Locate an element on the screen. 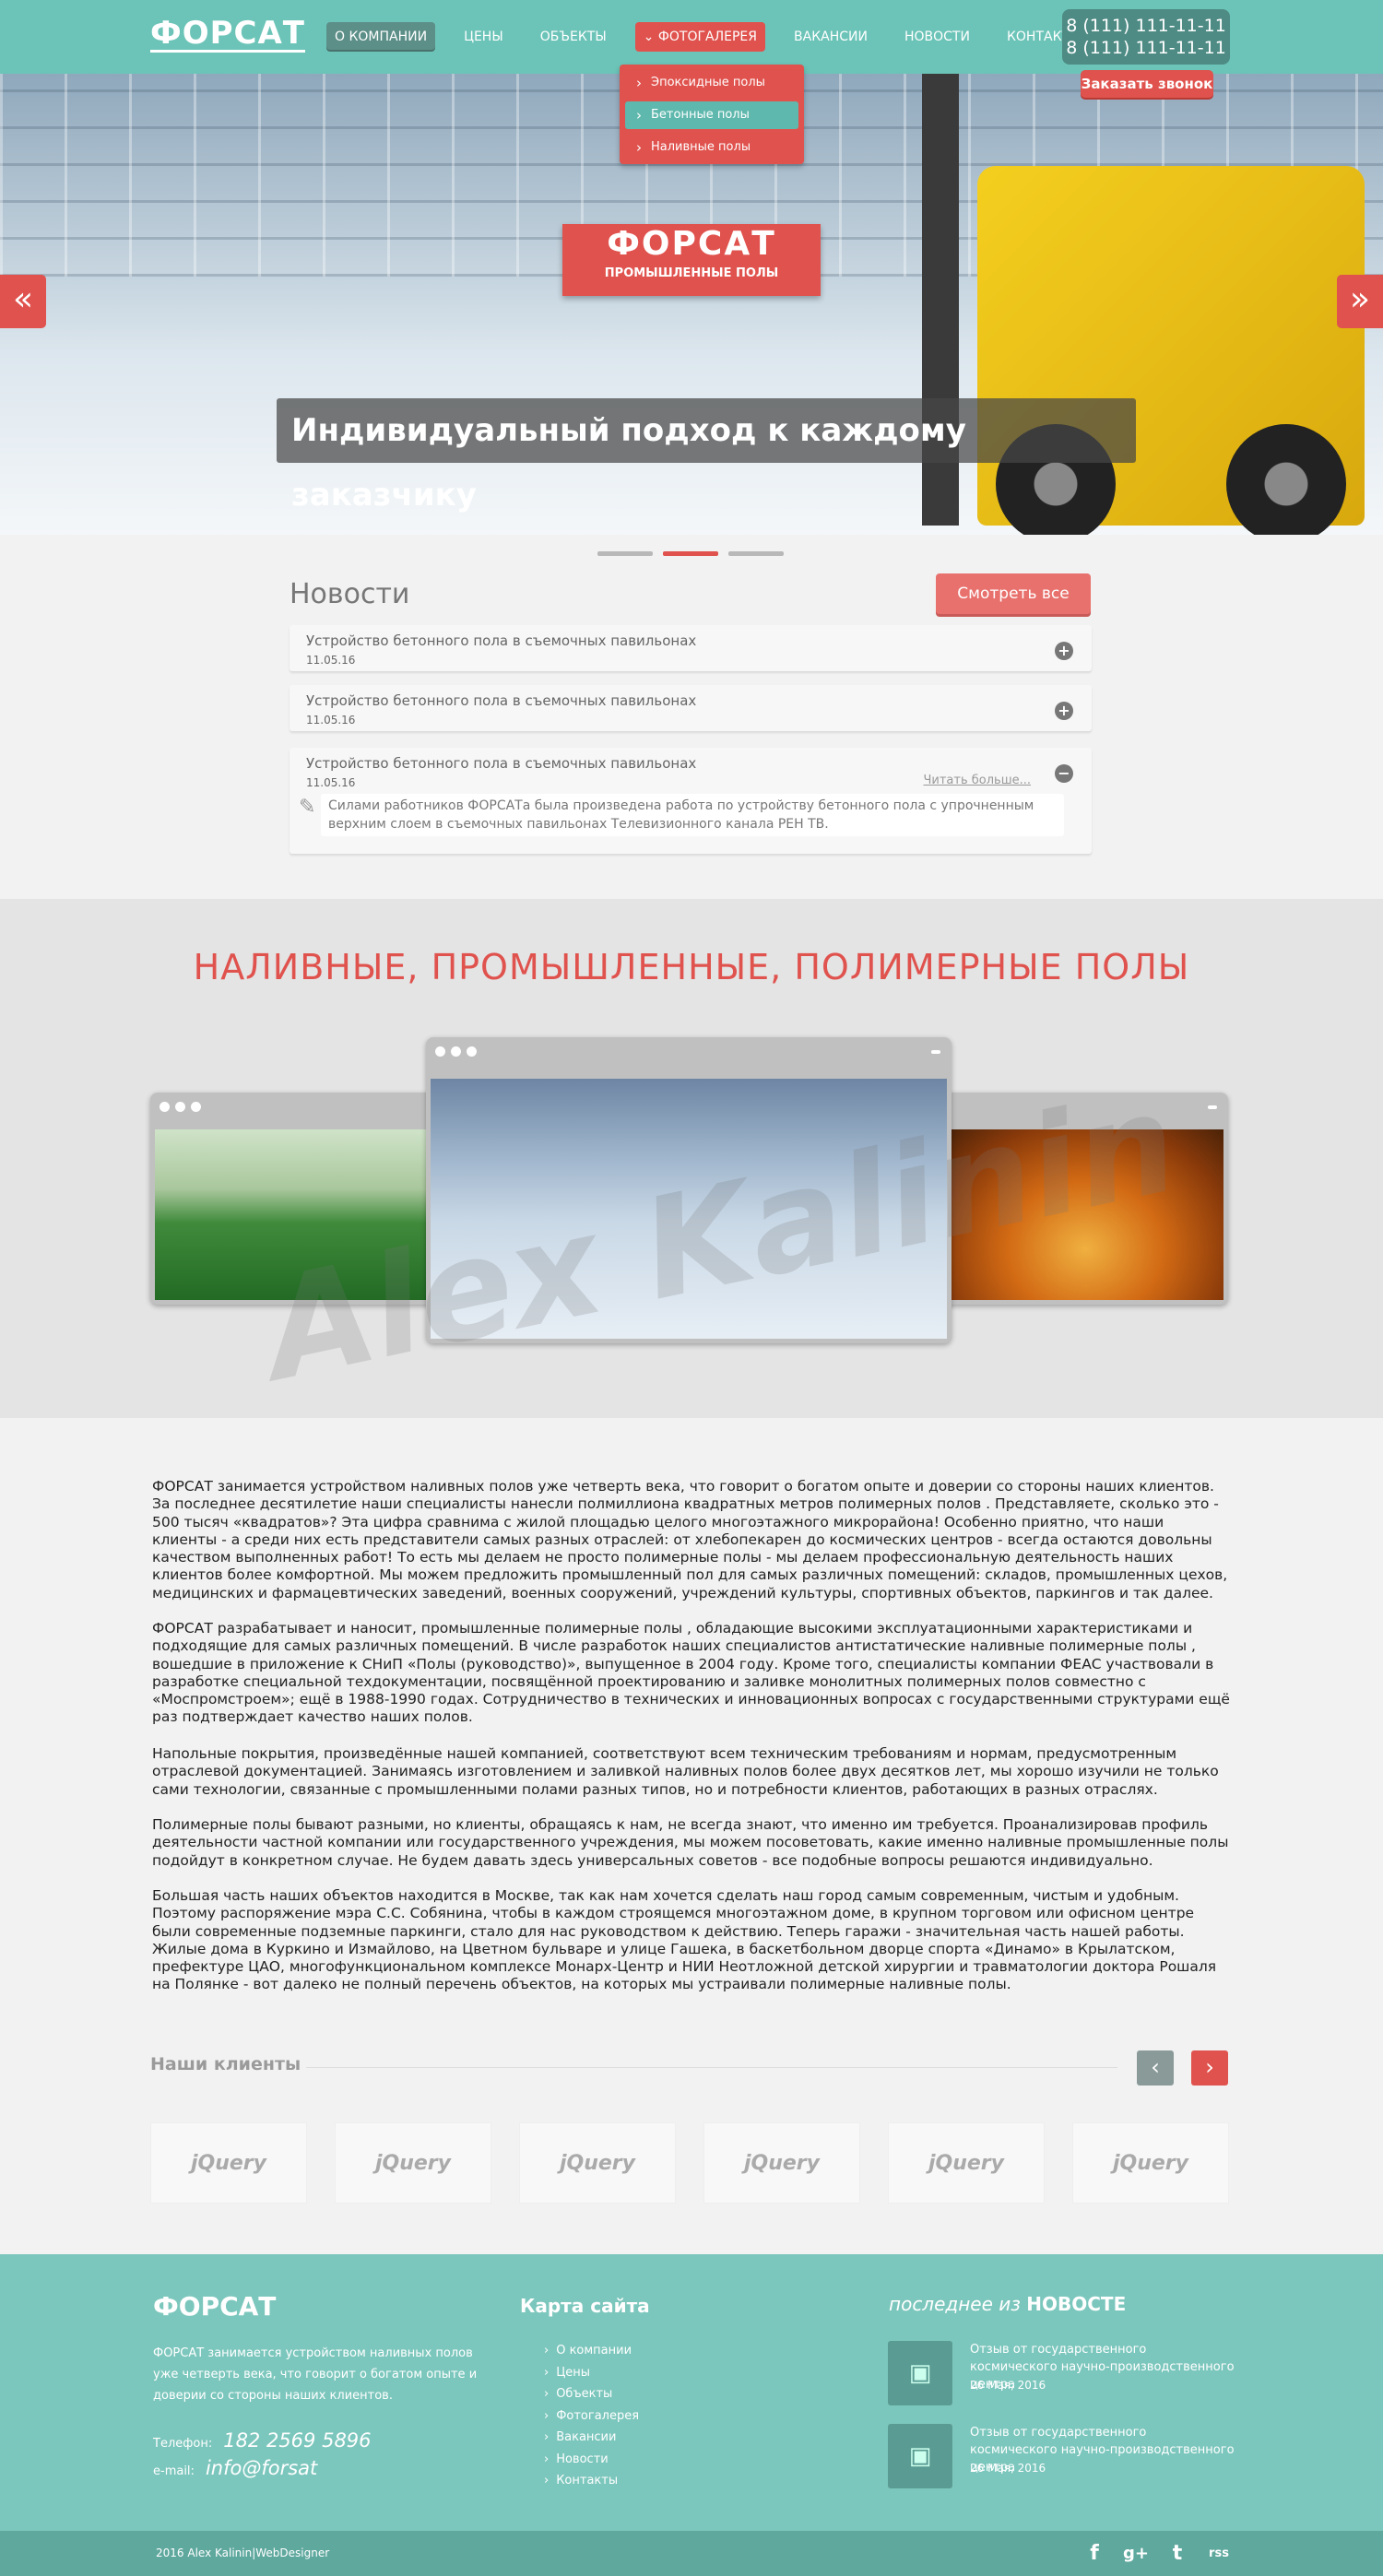 Image resolution: width=1383 pixels, height=2576 pixels. google-plus-icon: g+ is located at coordinates (1136, 2554).